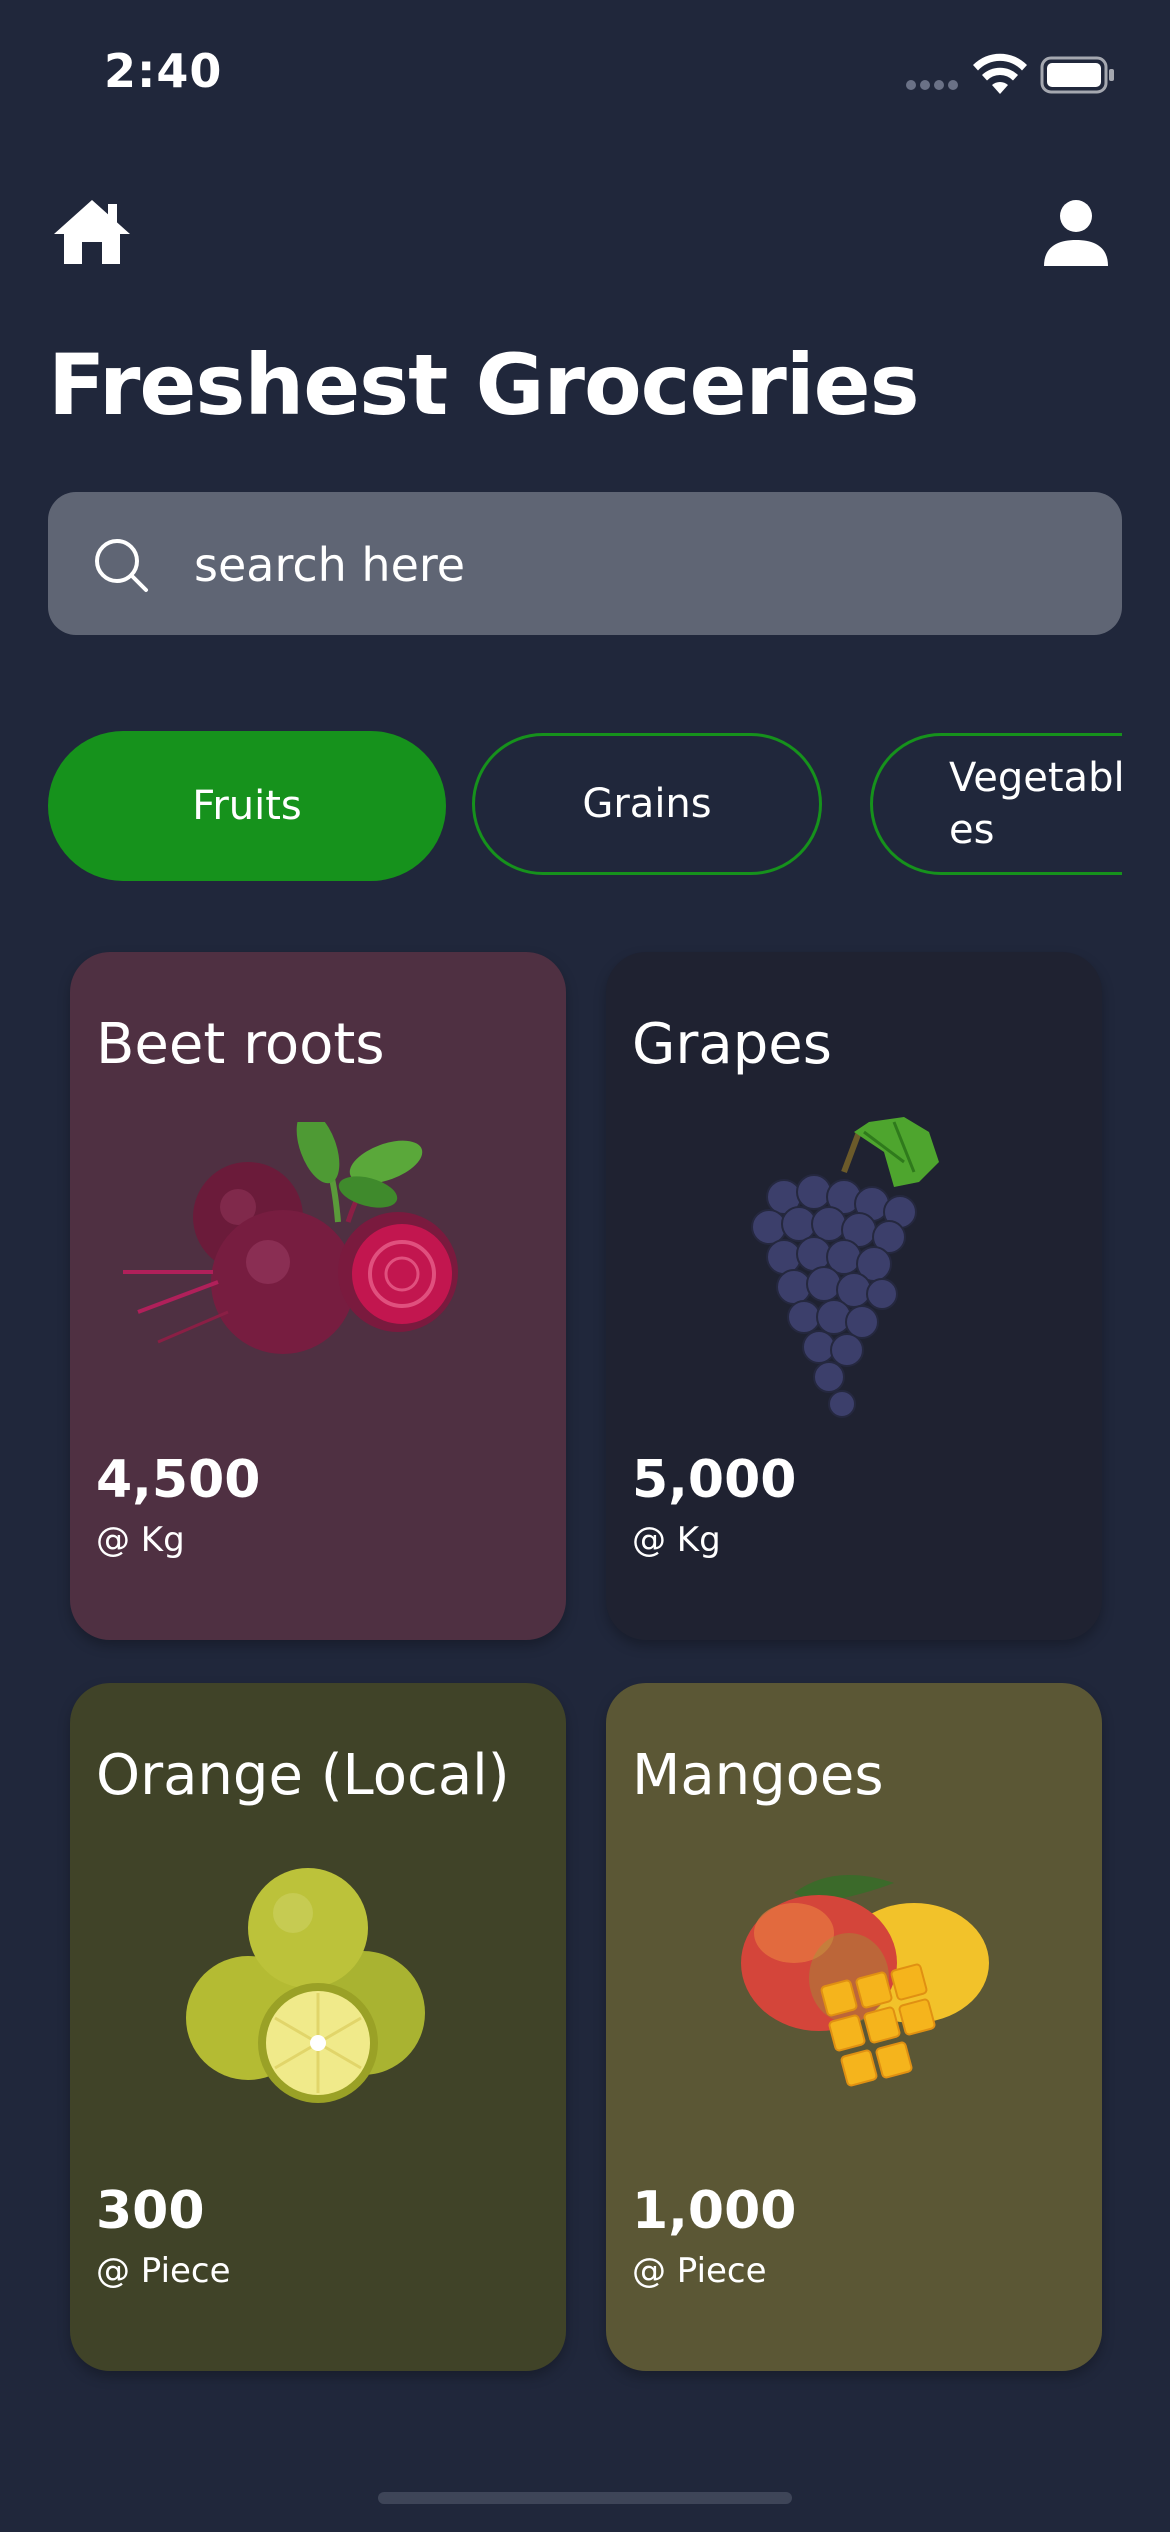 Image resolution: width=1170 pixels, height=2532 pixels. What do you see at coordinates (121, 565) in the screenshot?
I see `search-icon` at bounding box center [121, 565].